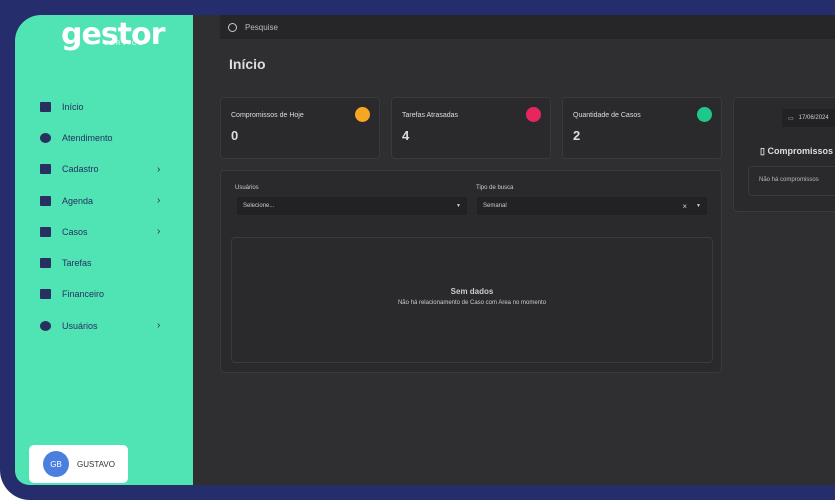 Image resolution: width=835 pixels, height=500 pixels. What do you see at coordinates (45, 200) in the screenshot?
I see `clipboard-icon` at bounding box center [45, 200].